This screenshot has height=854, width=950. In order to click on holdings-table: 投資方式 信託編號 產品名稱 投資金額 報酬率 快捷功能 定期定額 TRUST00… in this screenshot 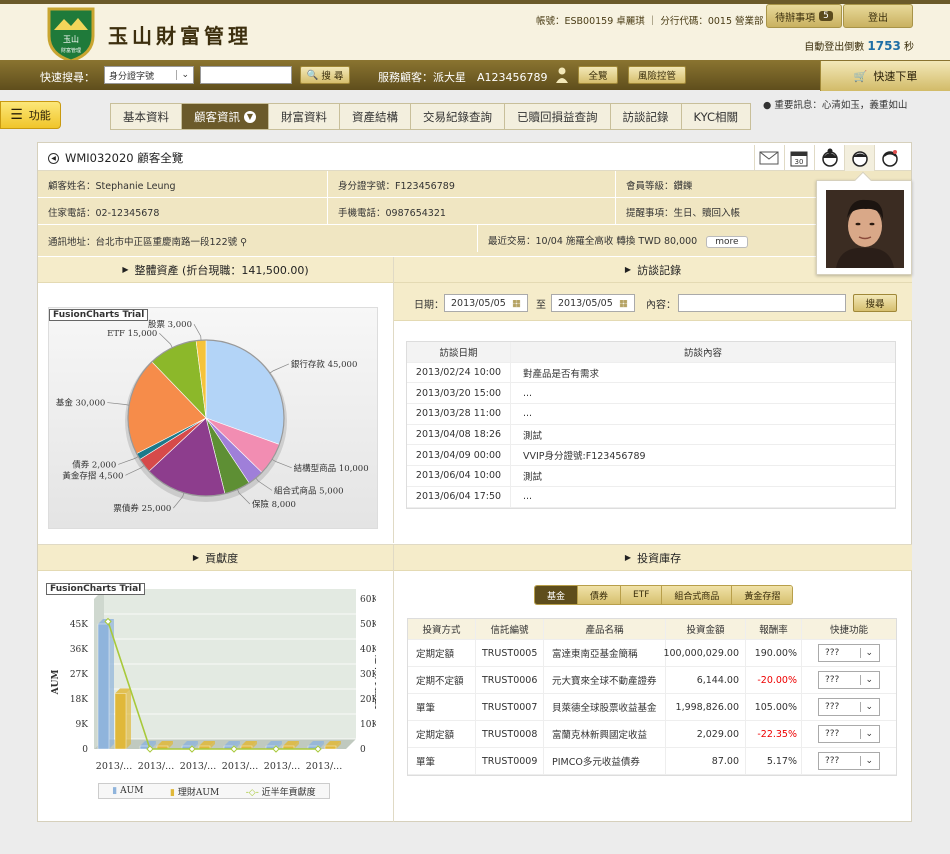, I will do `click(652, 697)`.